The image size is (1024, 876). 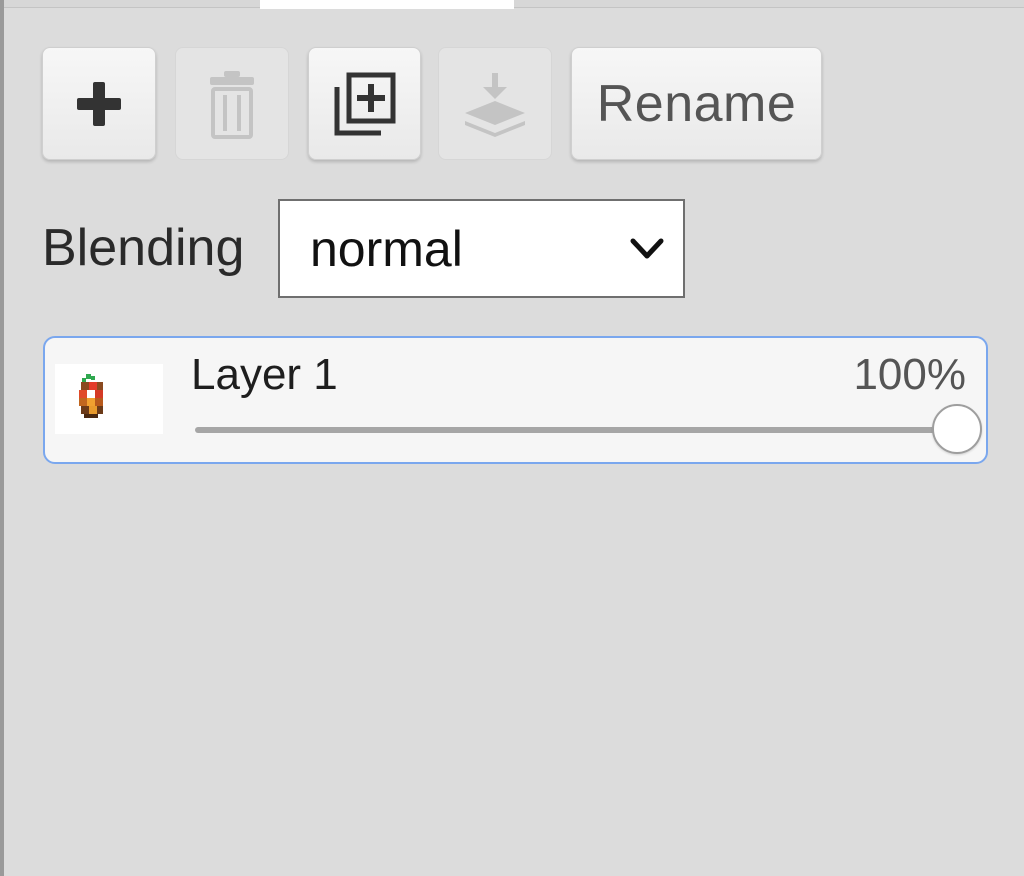 I want to click on opacity-slider-track, so click(x=575, y=430).